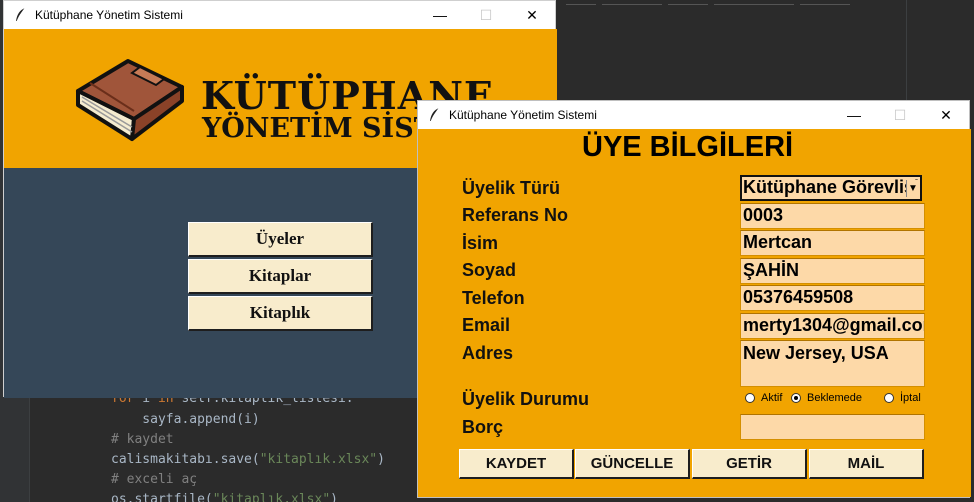 This screenshot has height=502, width=974. I want to click on code-line: os.startfile("kitaplık.xlsx"), so click(224, 497).